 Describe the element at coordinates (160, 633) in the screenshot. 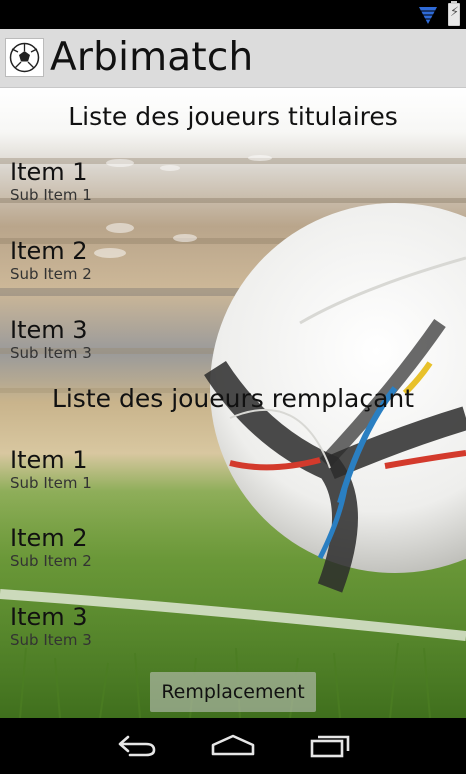

I see `substitute-list-item-3: Item 3 Sub Item 3` at that location.